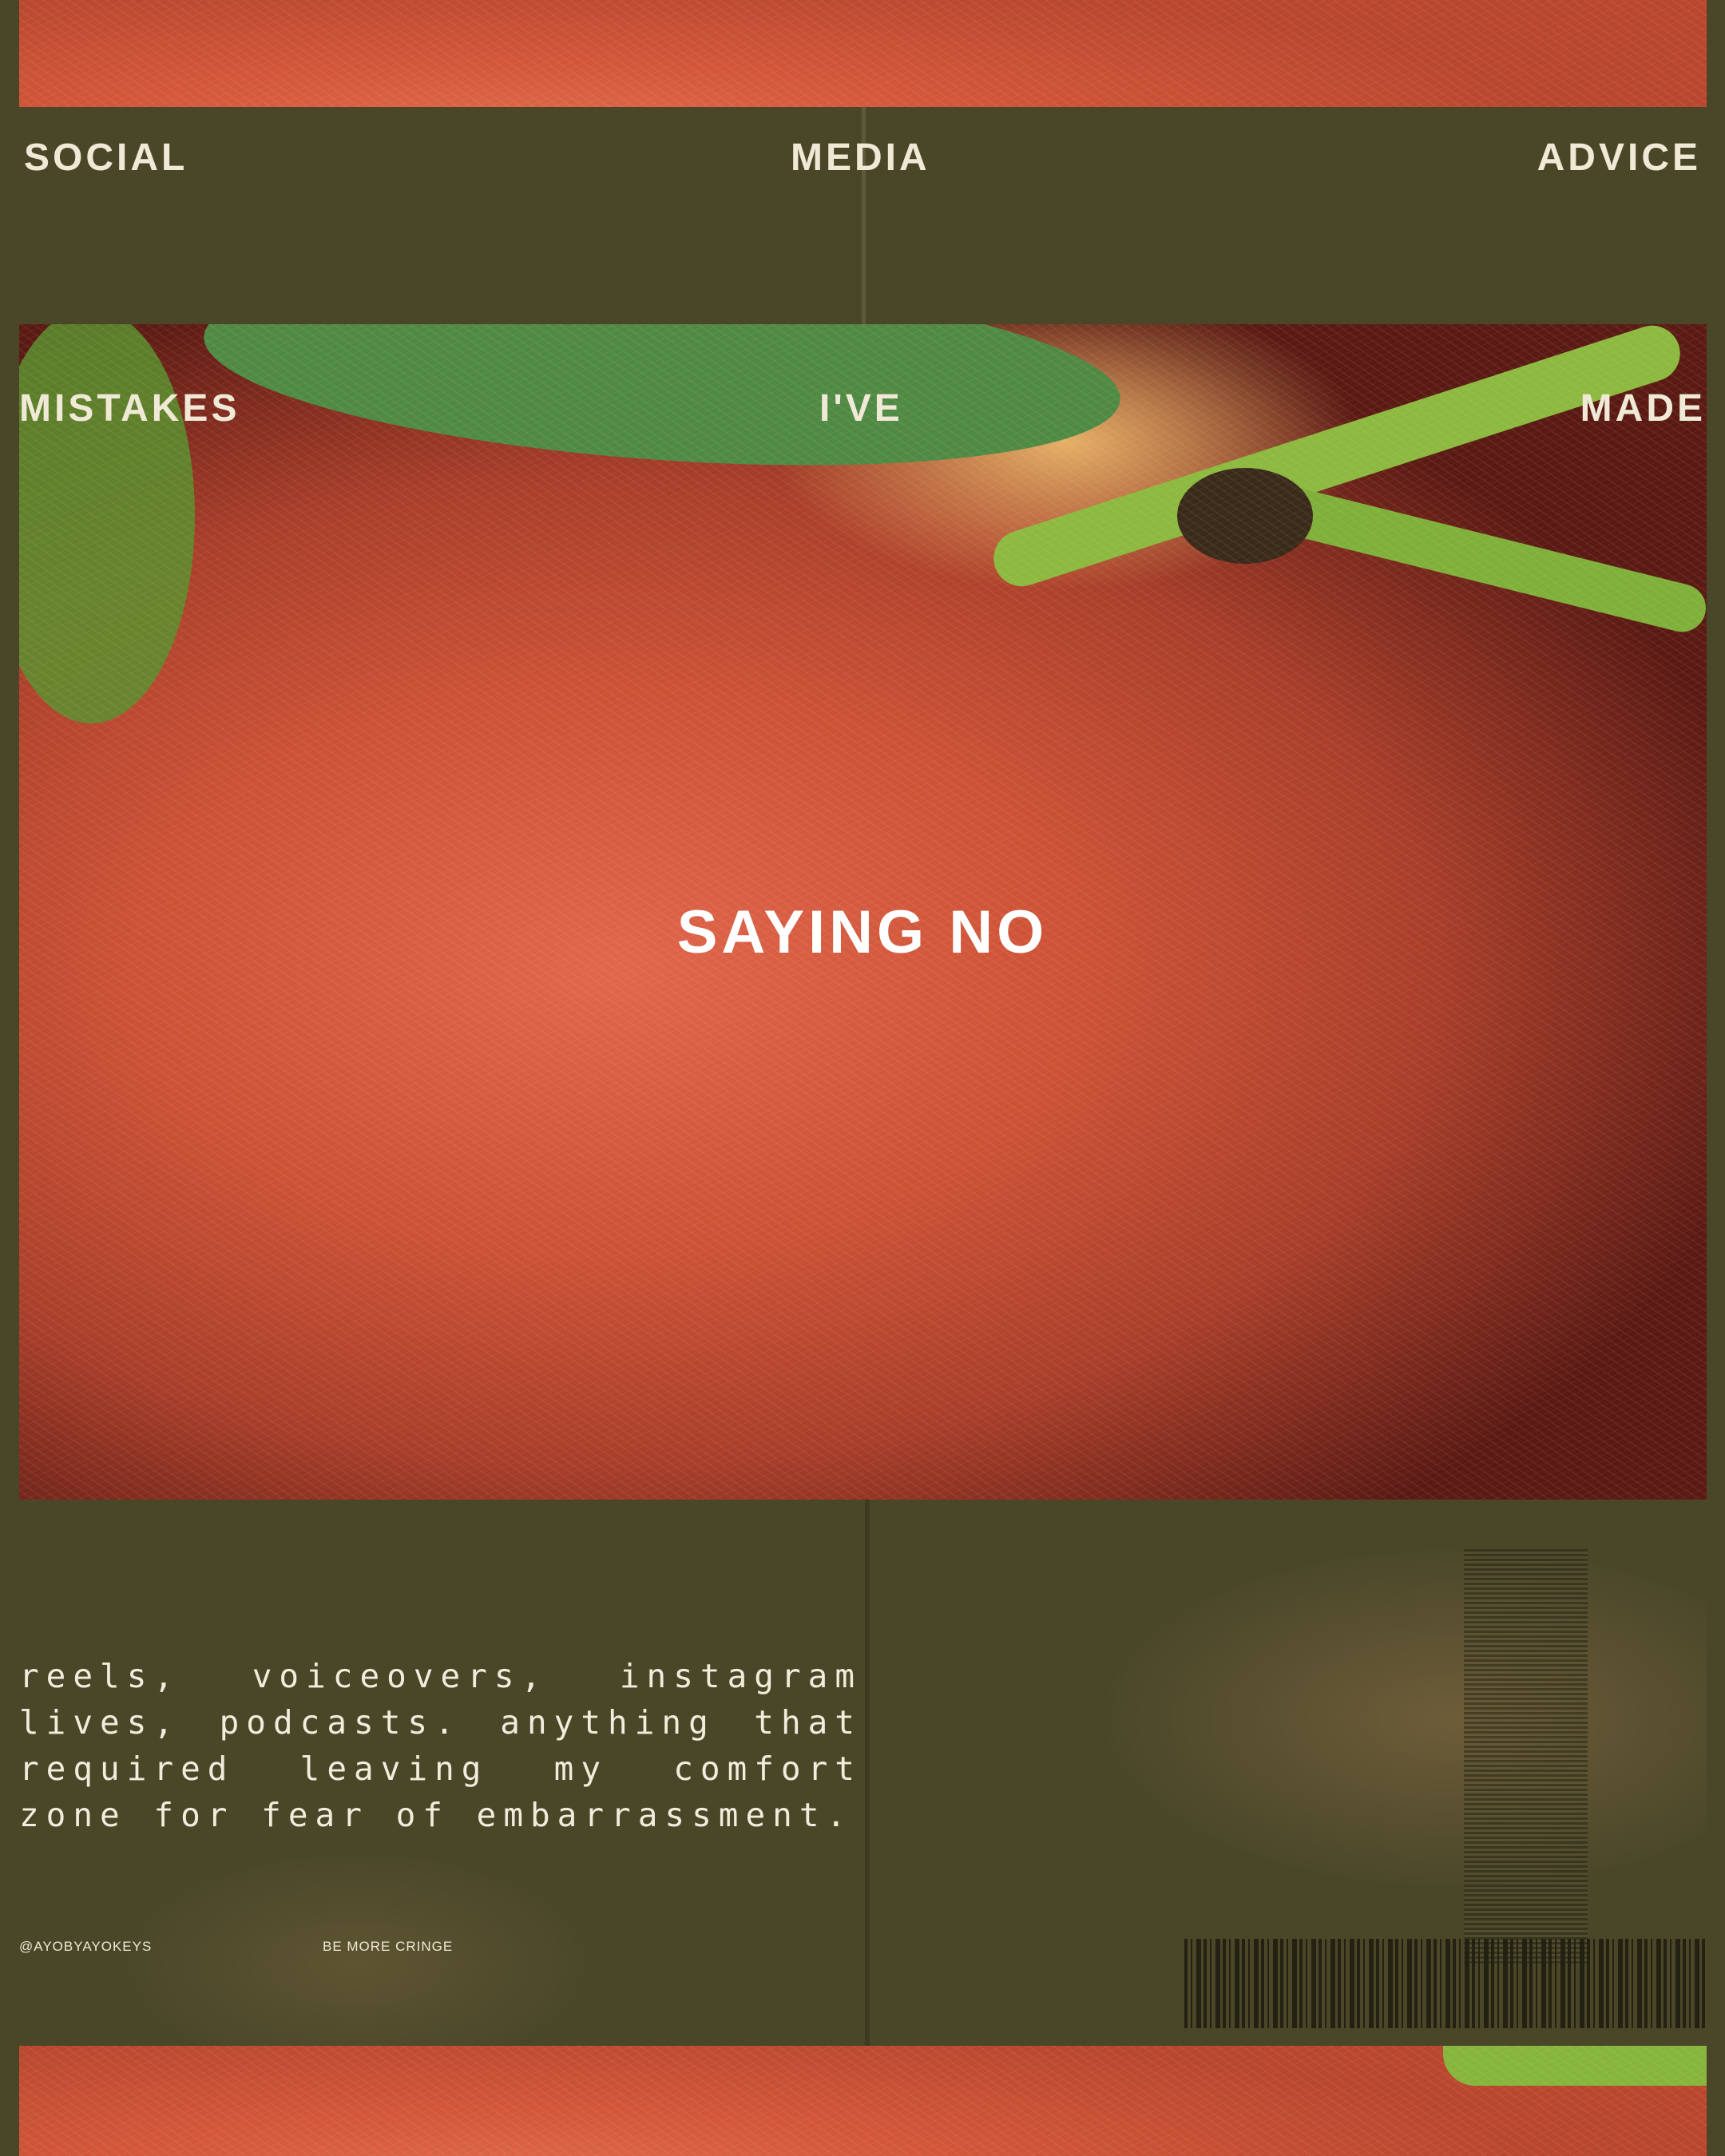 The height and width of the screenshot is (2156, 1725). What do you see at coordinates (86, 1946) in the screenshot?
I see `handle-label: @AYOBYAYOKEYS` at bounding box center [86, 1946].